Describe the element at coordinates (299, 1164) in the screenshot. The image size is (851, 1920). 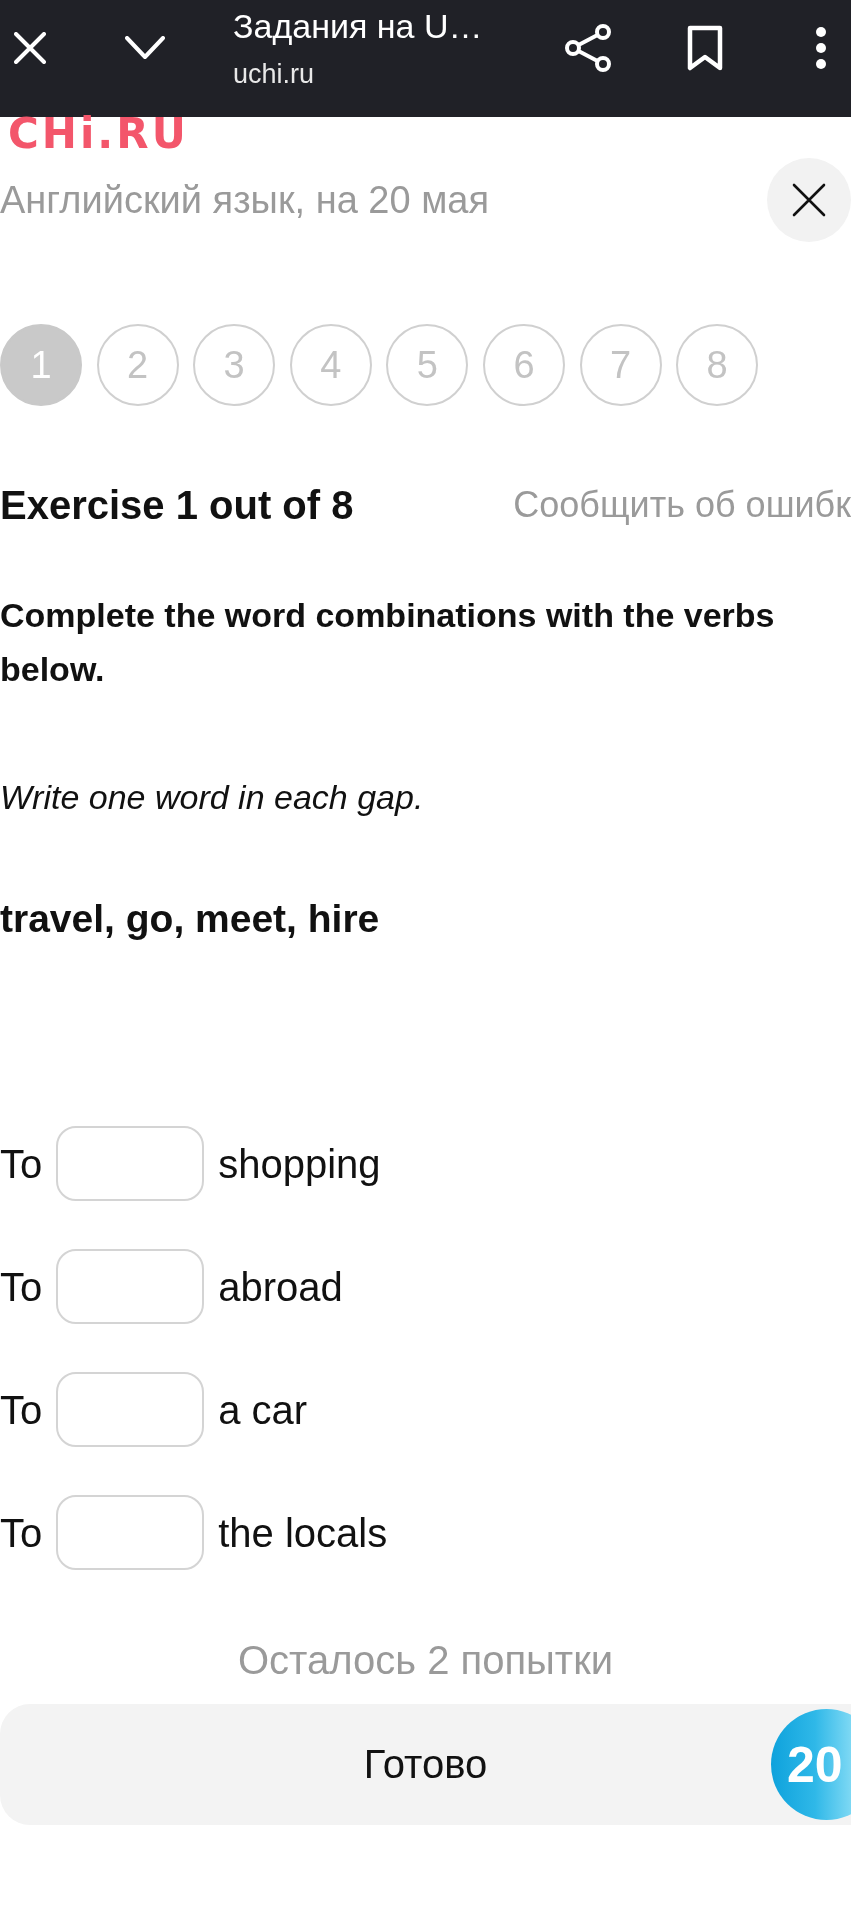
I see `phrase-text: shopping` at that location.